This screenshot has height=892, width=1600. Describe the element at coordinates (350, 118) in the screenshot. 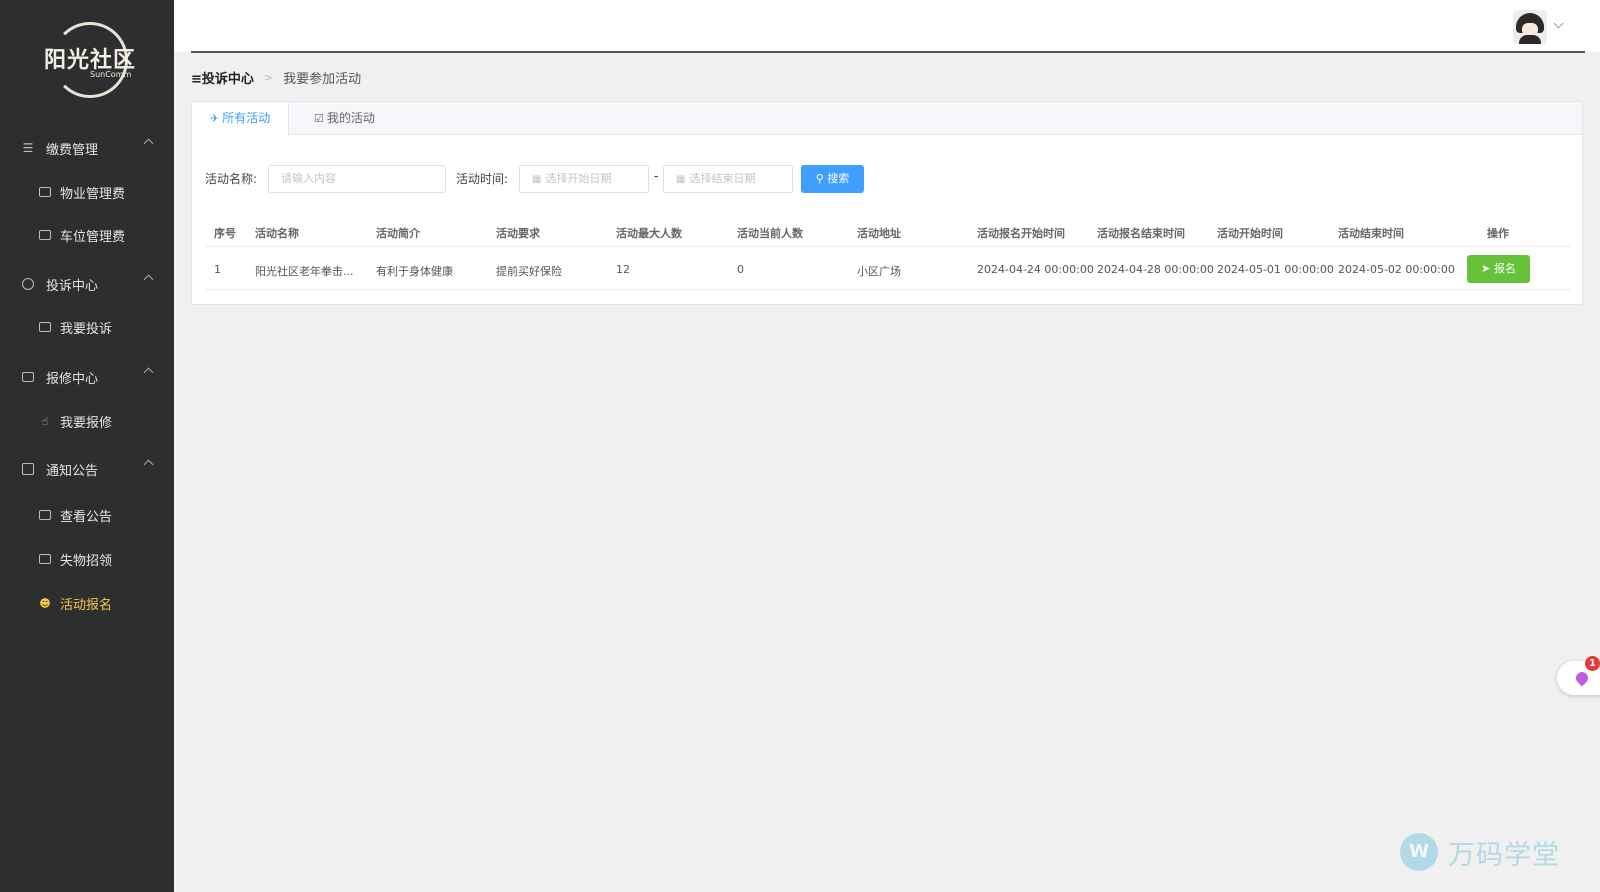

I see `tab-label: 我的活动` at that location.